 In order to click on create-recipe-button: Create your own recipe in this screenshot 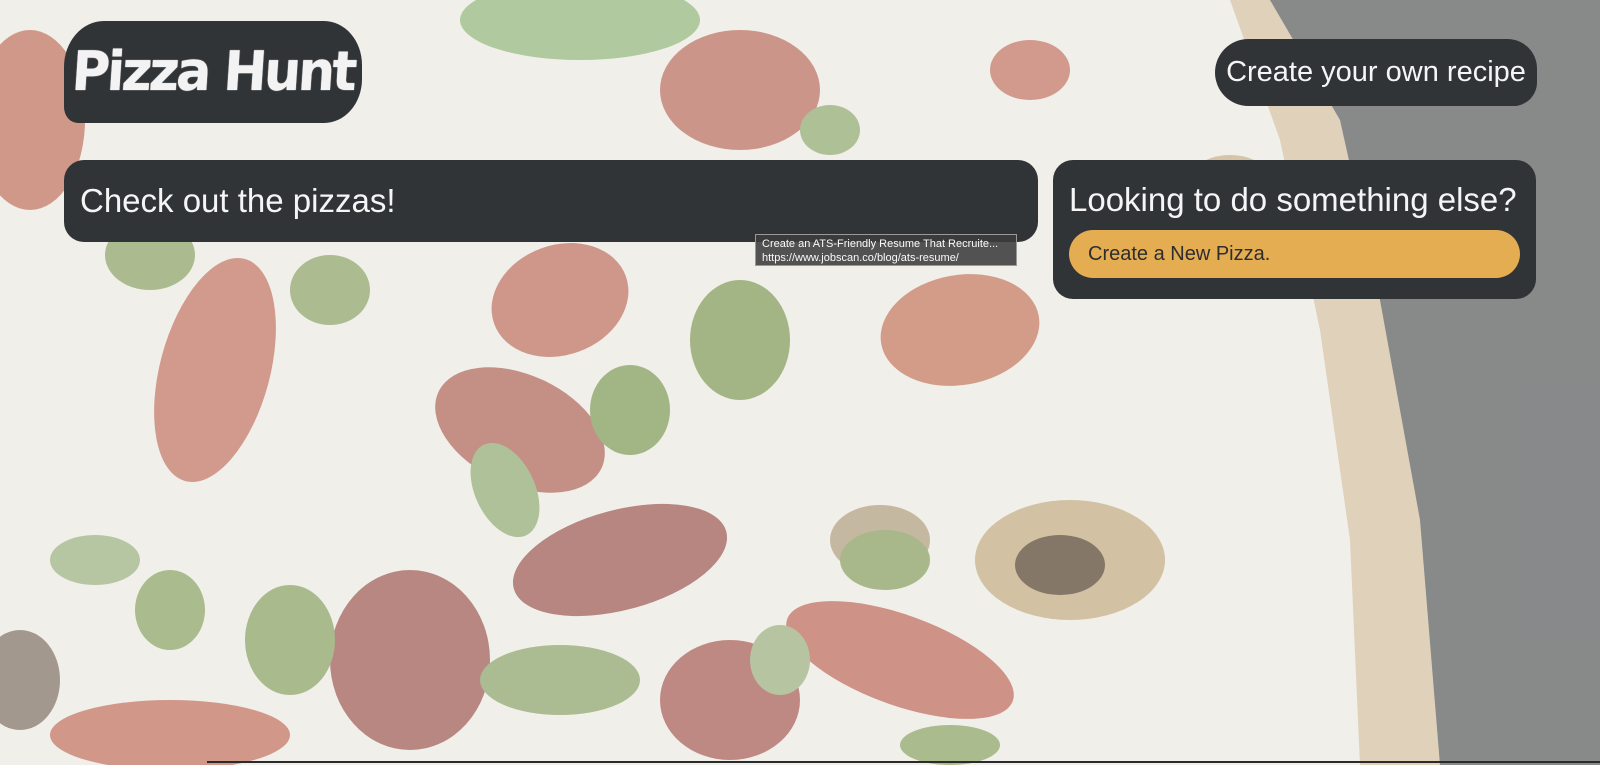, I will do `click(1376, 72)`.